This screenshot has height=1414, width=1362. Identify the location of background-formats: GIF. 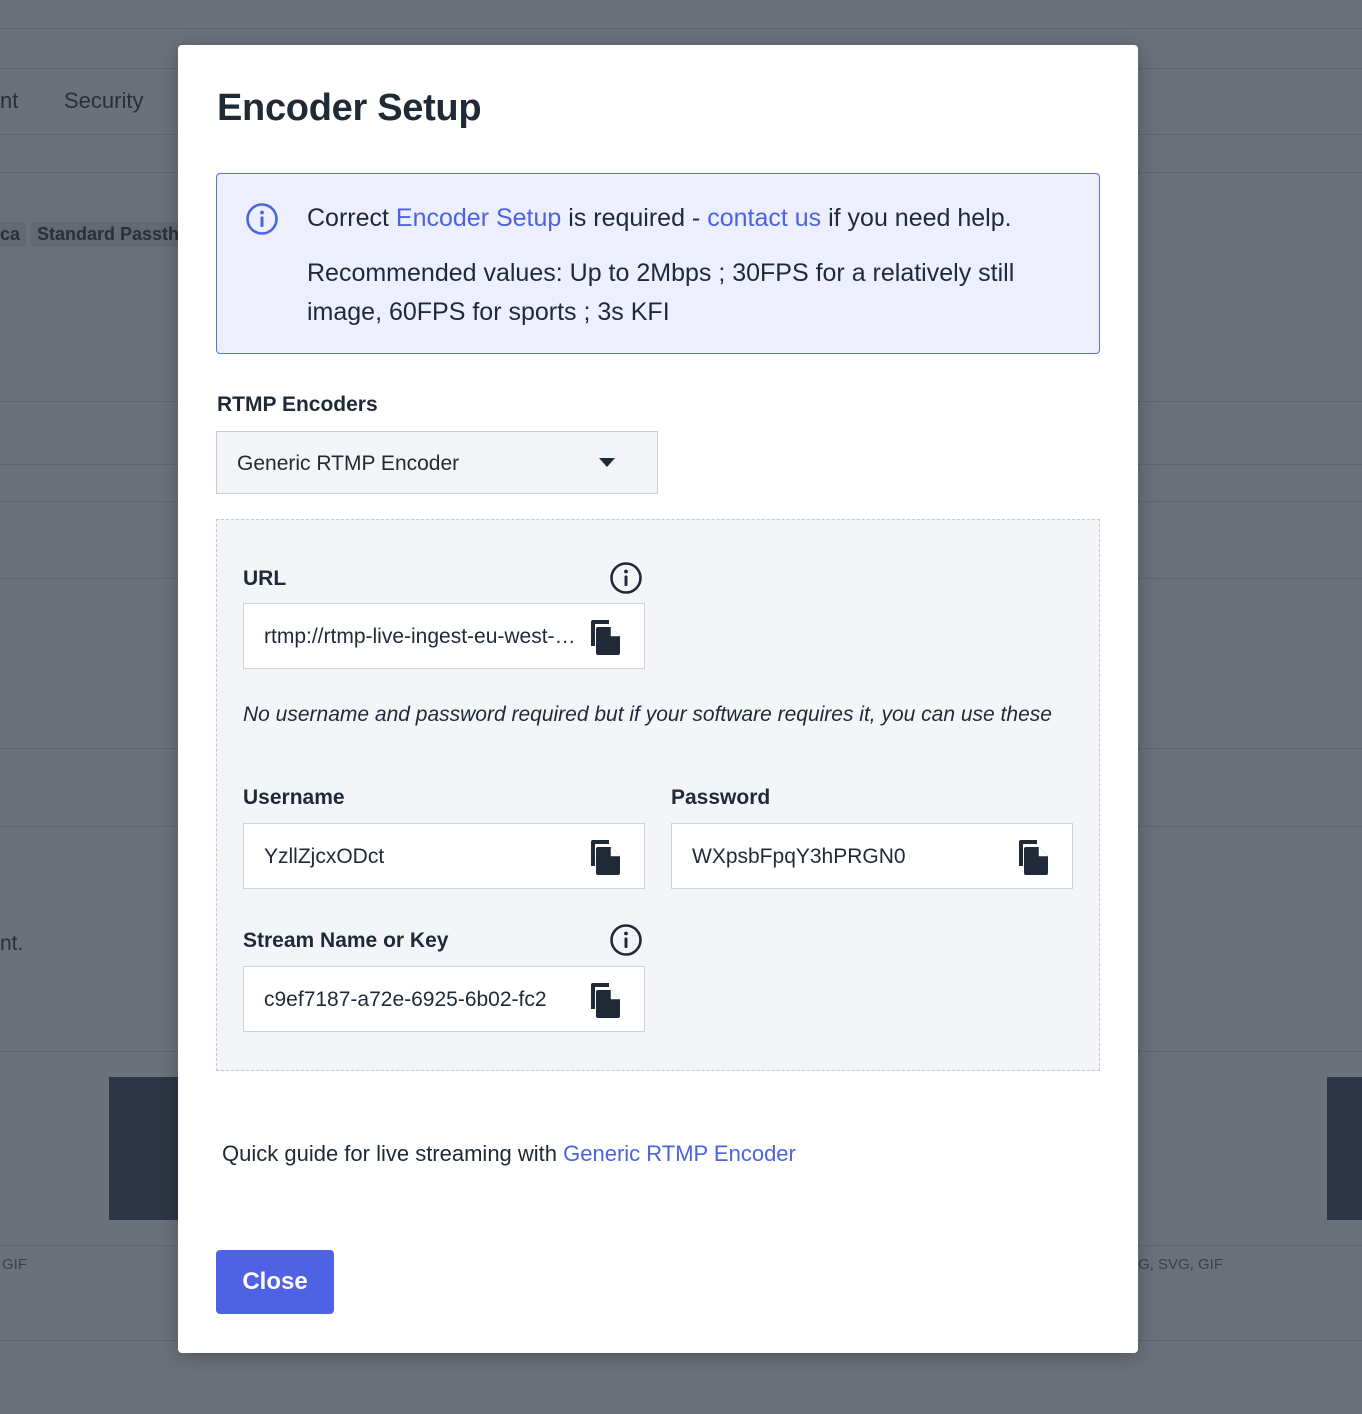
(14, 1264).